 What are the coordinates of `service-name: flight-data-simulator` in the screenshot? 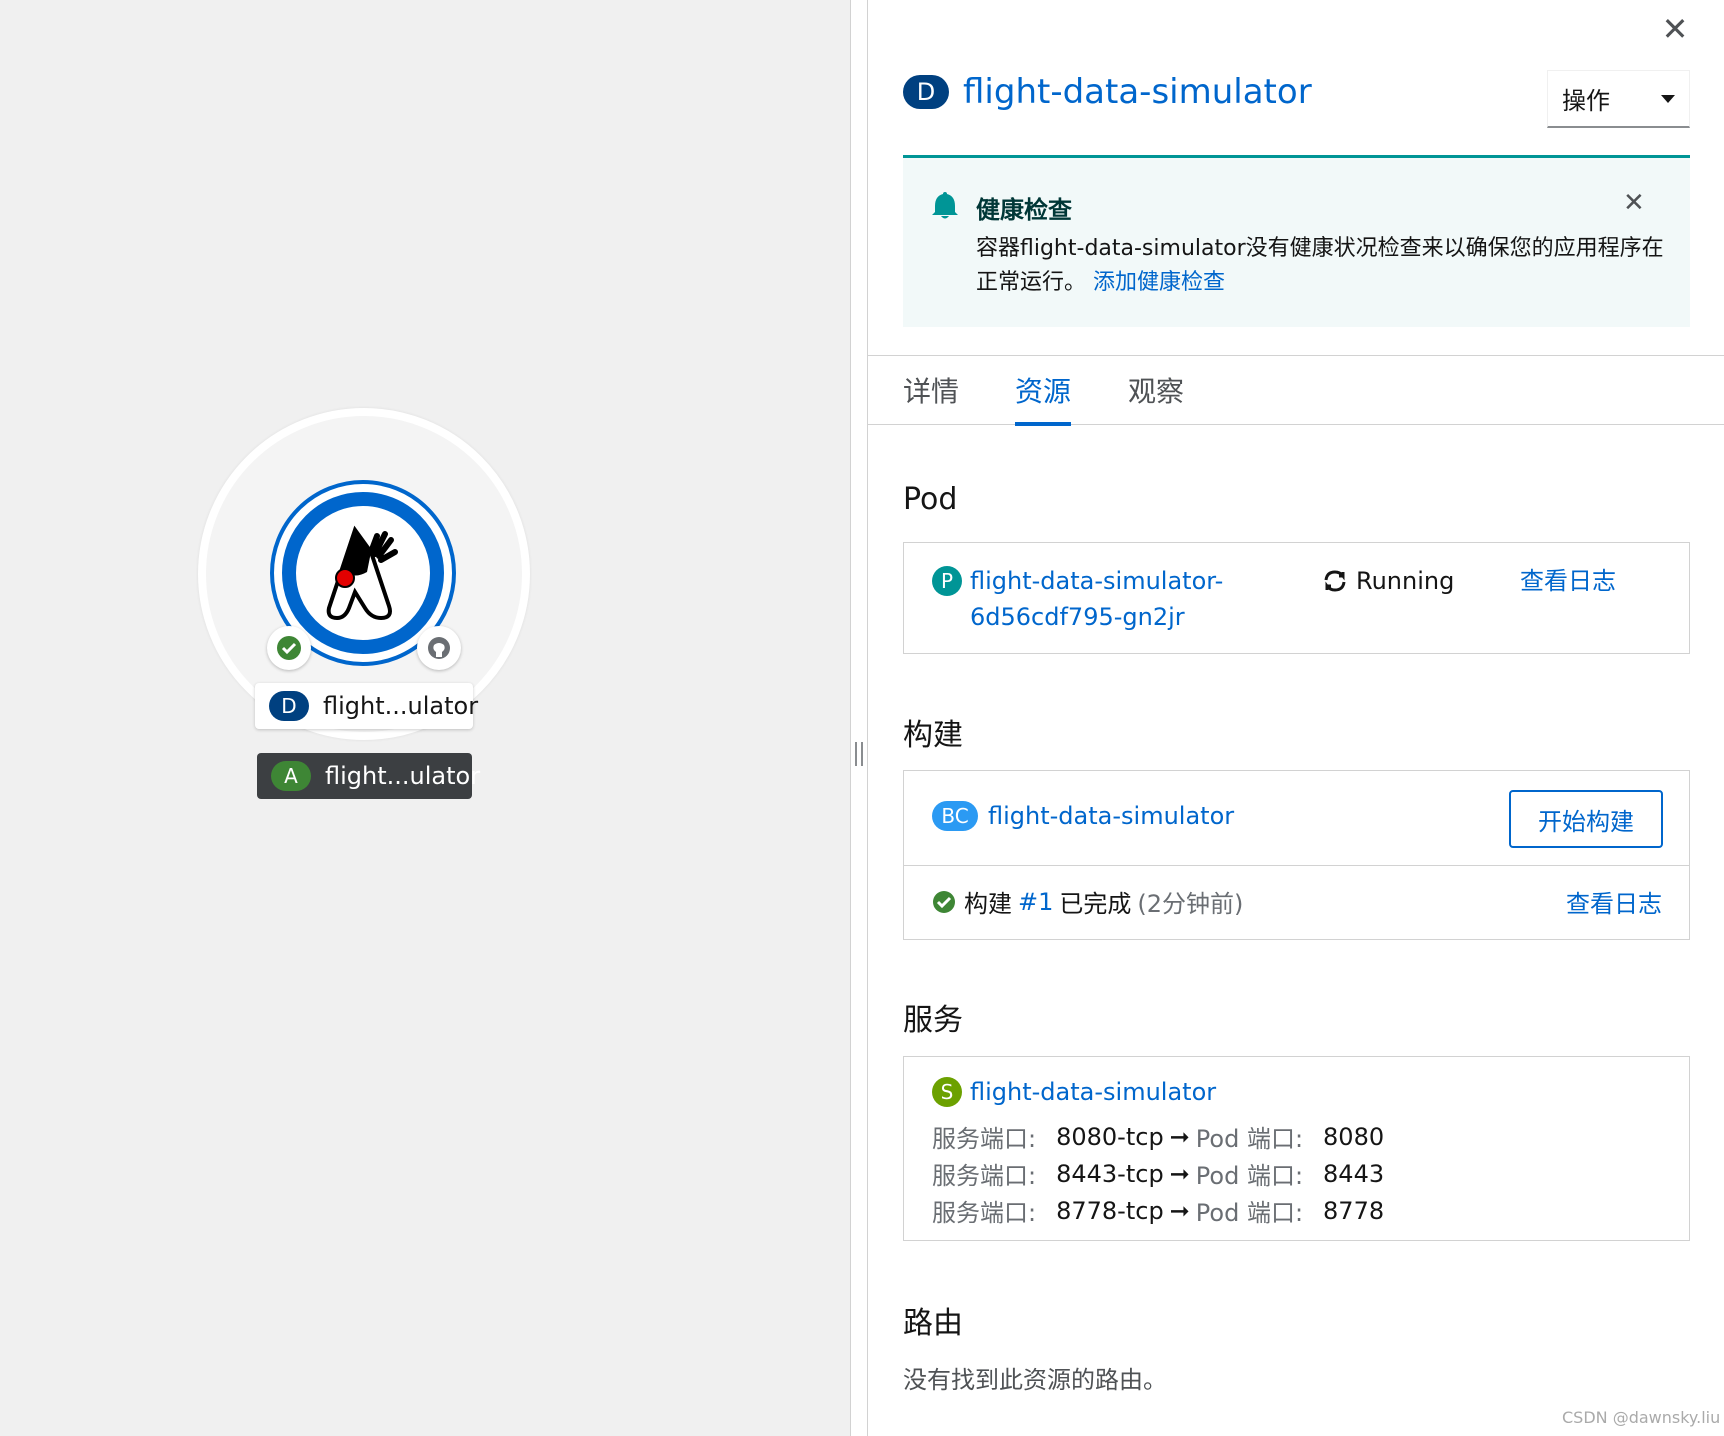 It's located at (1093, 1092).